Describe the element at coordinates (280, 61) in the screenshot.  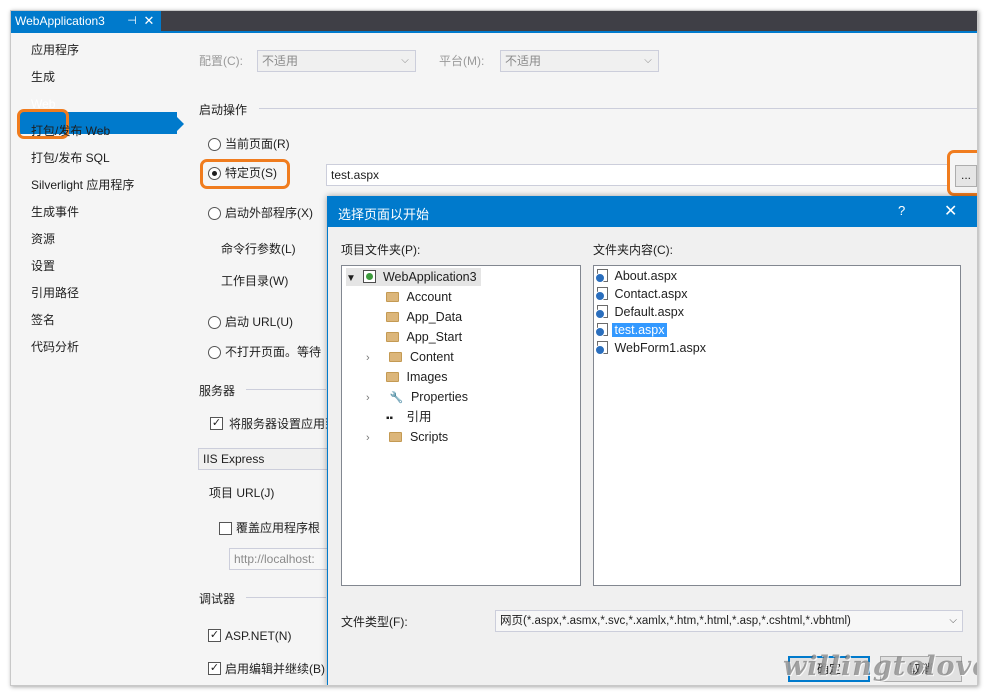
I see `config-value: 不适用` at that location.